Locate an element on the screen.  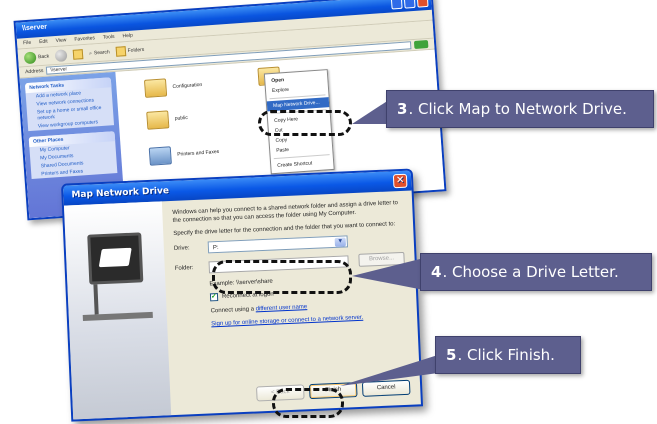
callout-step-3-number: 3 is located at coordinates (402, 109).